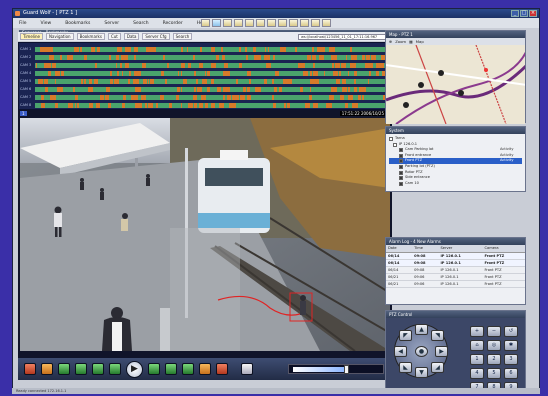  Describe the element at coordinates (205, 114) in the screenshot. I see `video-header: 1 17:51:22 2006/10/25` at that location.